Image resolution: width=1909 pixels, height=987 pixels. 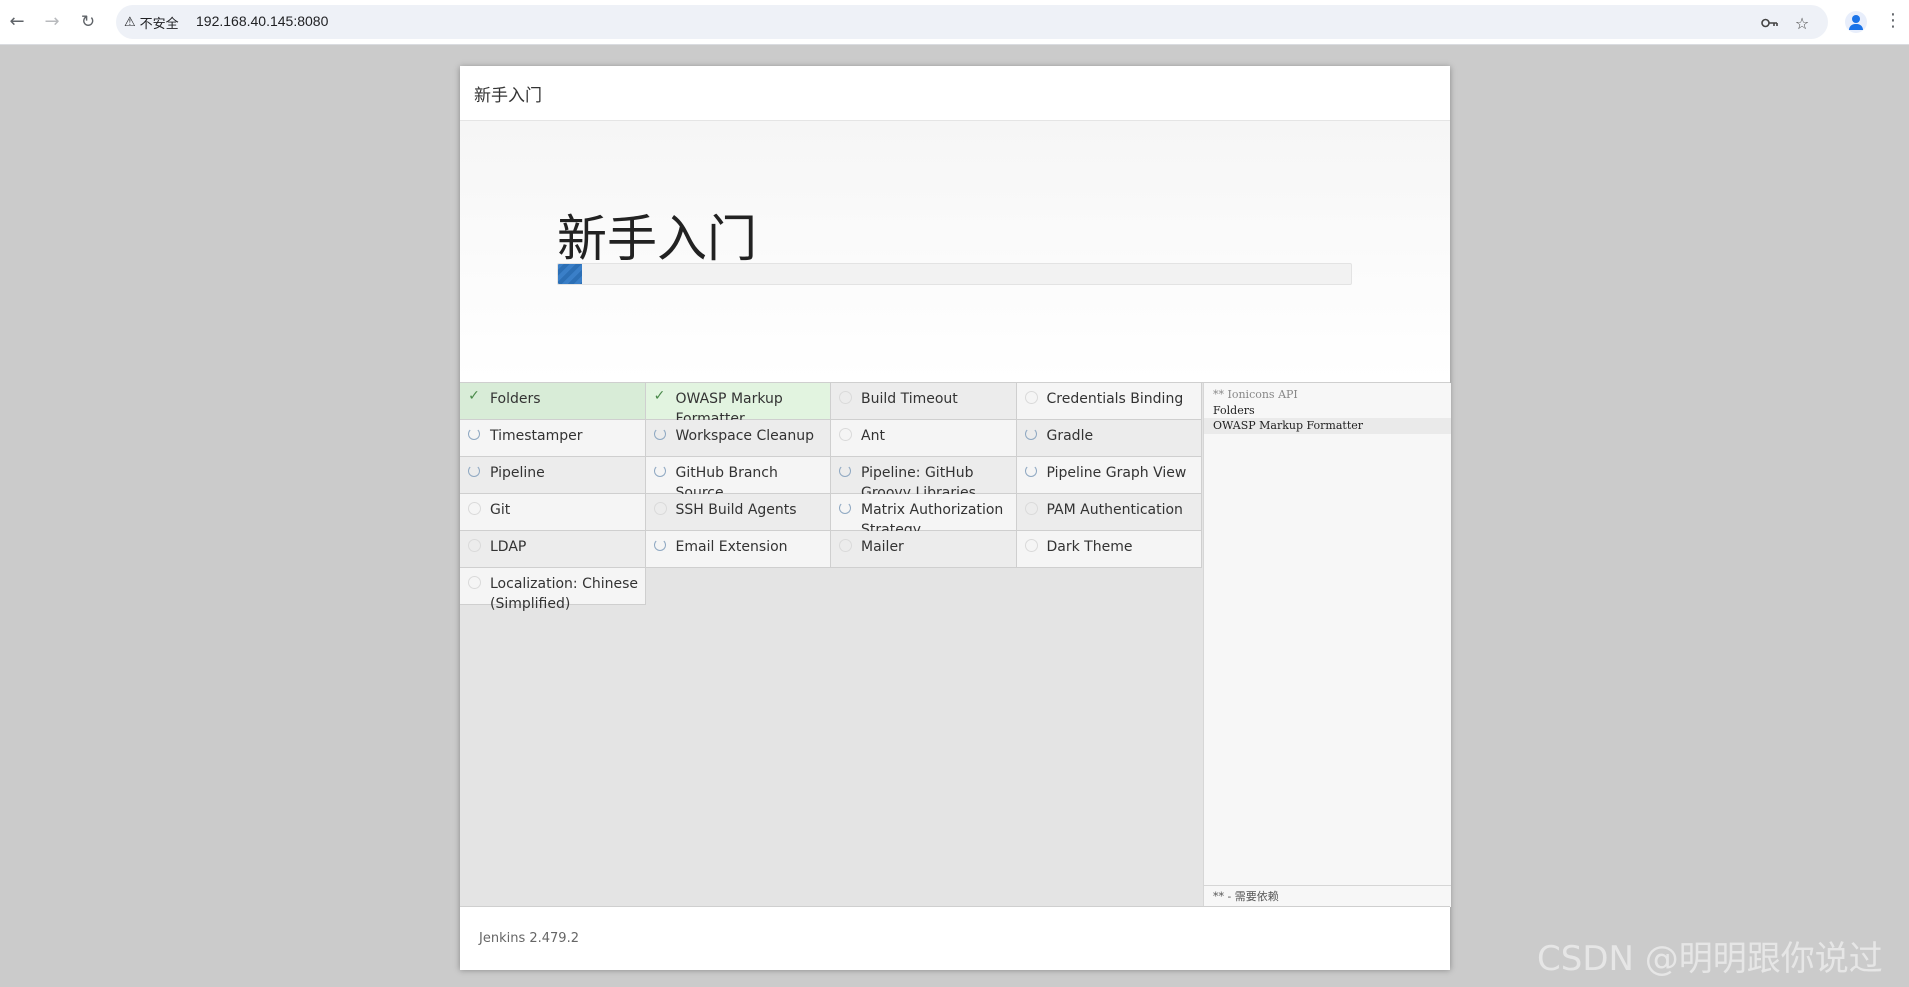 What do you see at coordinates (1255, 394) in the screenshot?
I see `log-line: ** Ionicons API` at bounding box center [1255, 394].